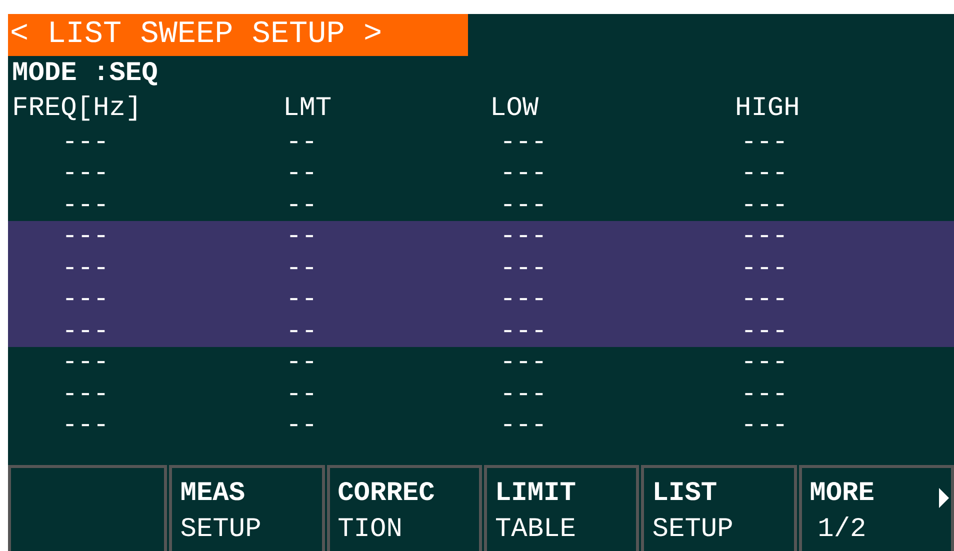 Image resolution: width=954 pixels, height=551 pixels. I want to click on column-header: FREQ[Hz], so click(77, 109).